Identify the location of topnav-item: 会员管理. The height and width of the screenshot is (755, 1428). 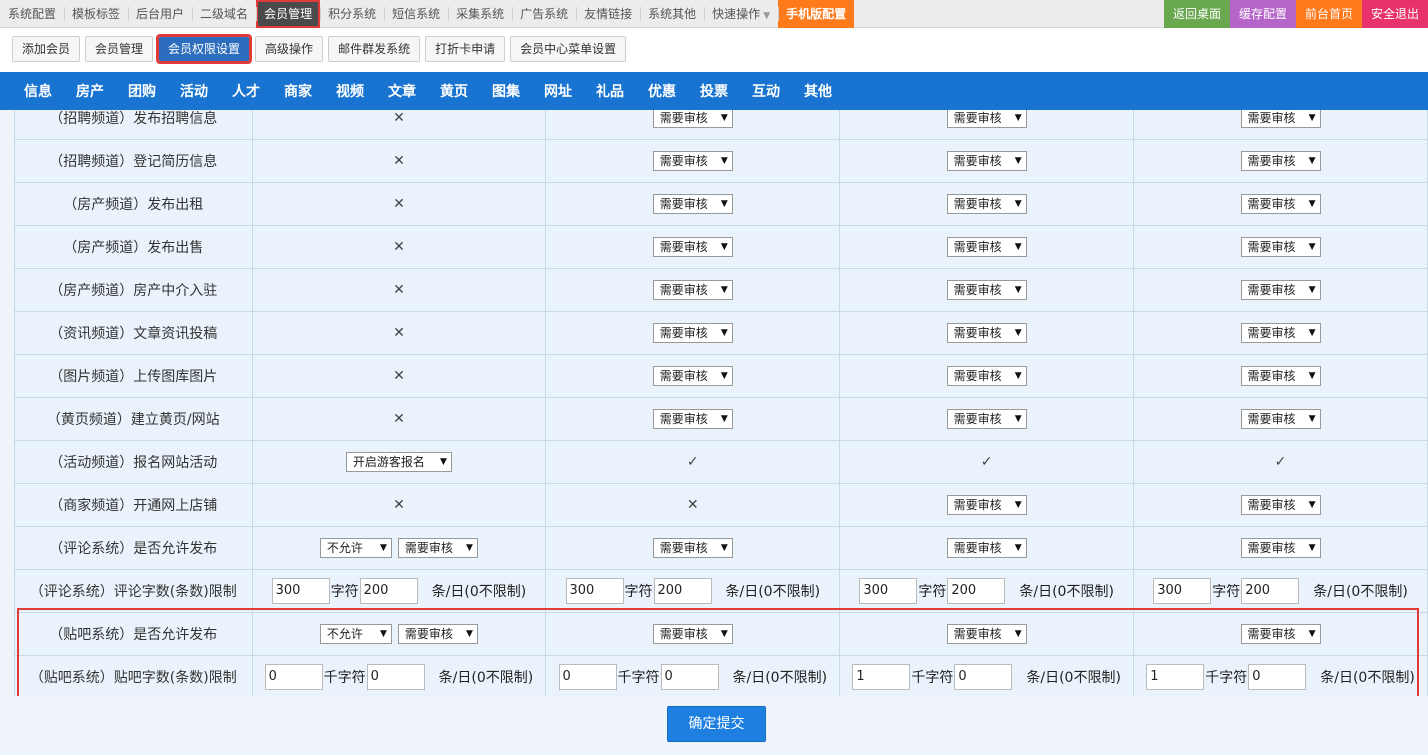
(288, 14).